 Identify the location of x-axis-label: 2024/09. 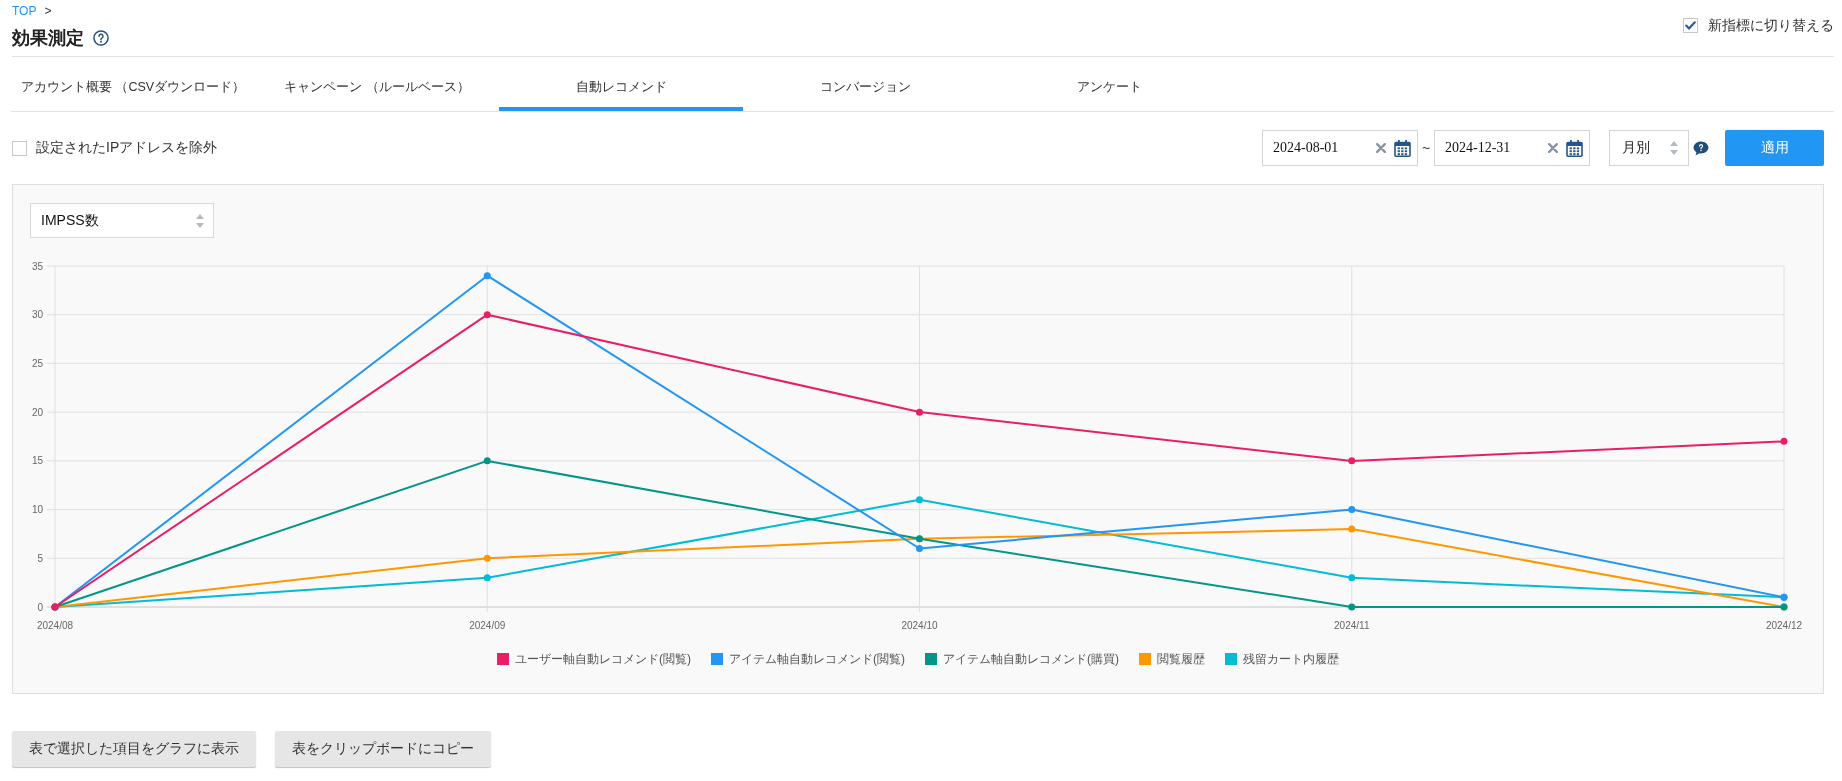
(487, 625).